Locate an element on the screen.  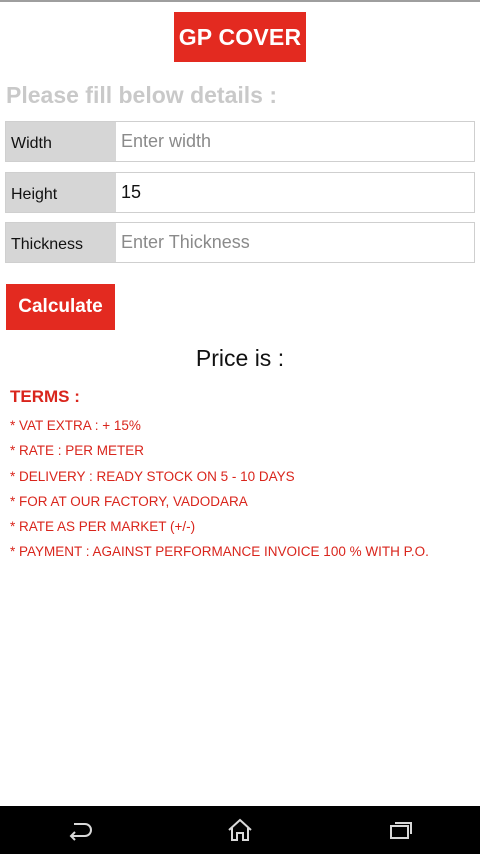
height-row: Height is located at coordinates (240, 192).